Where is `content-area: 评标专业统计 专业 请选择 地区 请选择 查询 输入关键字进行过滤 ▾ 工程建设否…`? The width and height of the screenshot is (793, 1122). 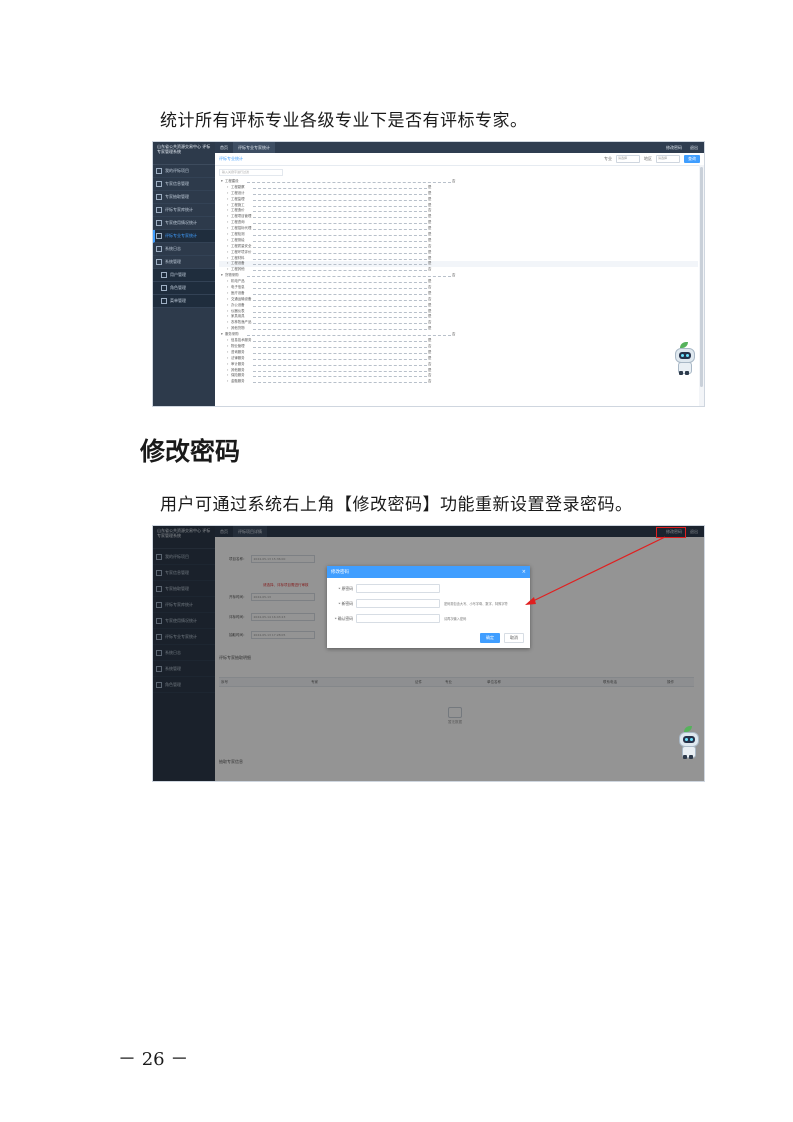 content-area: 评标专业统计 专业 请选择 地区 请选择 查询 输入关键字进行过滤 ▾ 工程建设否… is located at coordinates (459, 279).